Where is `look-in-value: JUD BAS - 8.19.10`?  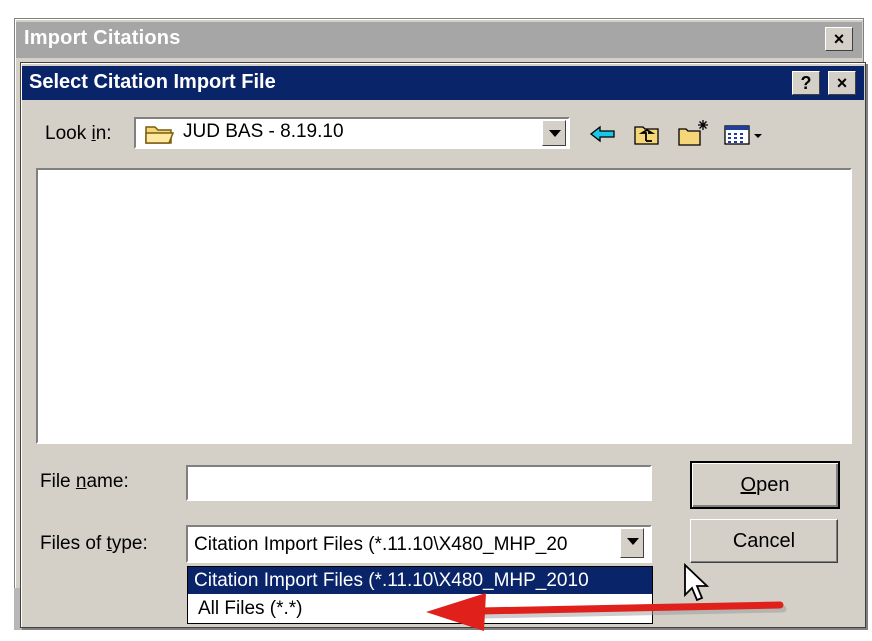
look-in-value: JUD BAS - 8.19.10 is located at coordinates (263, 131).